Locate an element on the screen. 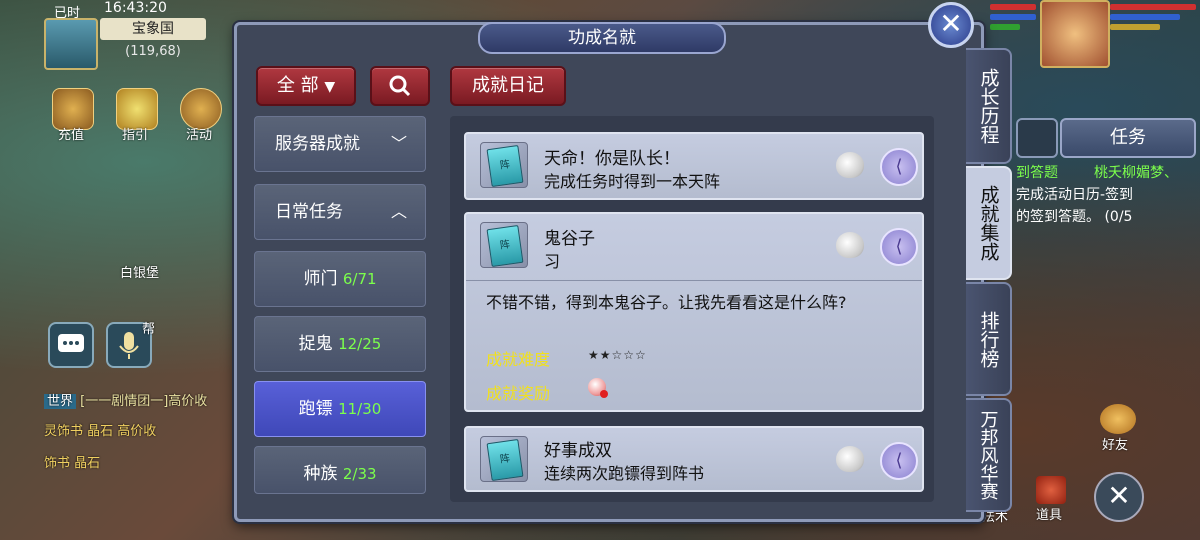 Image resolution: width=1200 pixels, height=540 pixels. achievement-detail: 不错不错，得到本鬼谷子。让我先看看这是什么阵? is located at coordinates (666, 302).